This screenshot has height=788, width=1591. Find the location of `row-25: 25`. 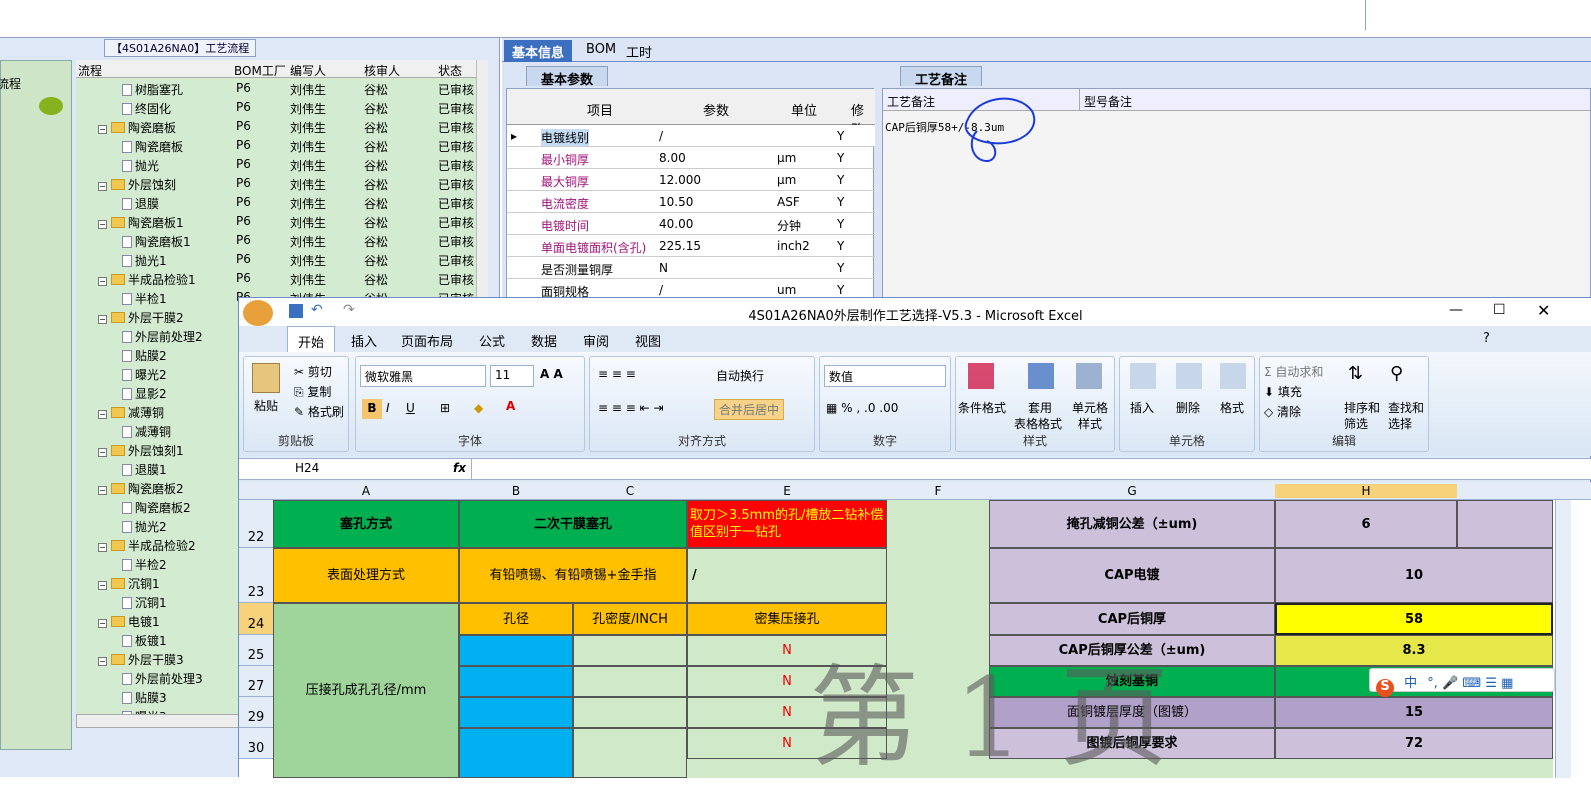

row-25: 25 is located at coordinates (256, 650).